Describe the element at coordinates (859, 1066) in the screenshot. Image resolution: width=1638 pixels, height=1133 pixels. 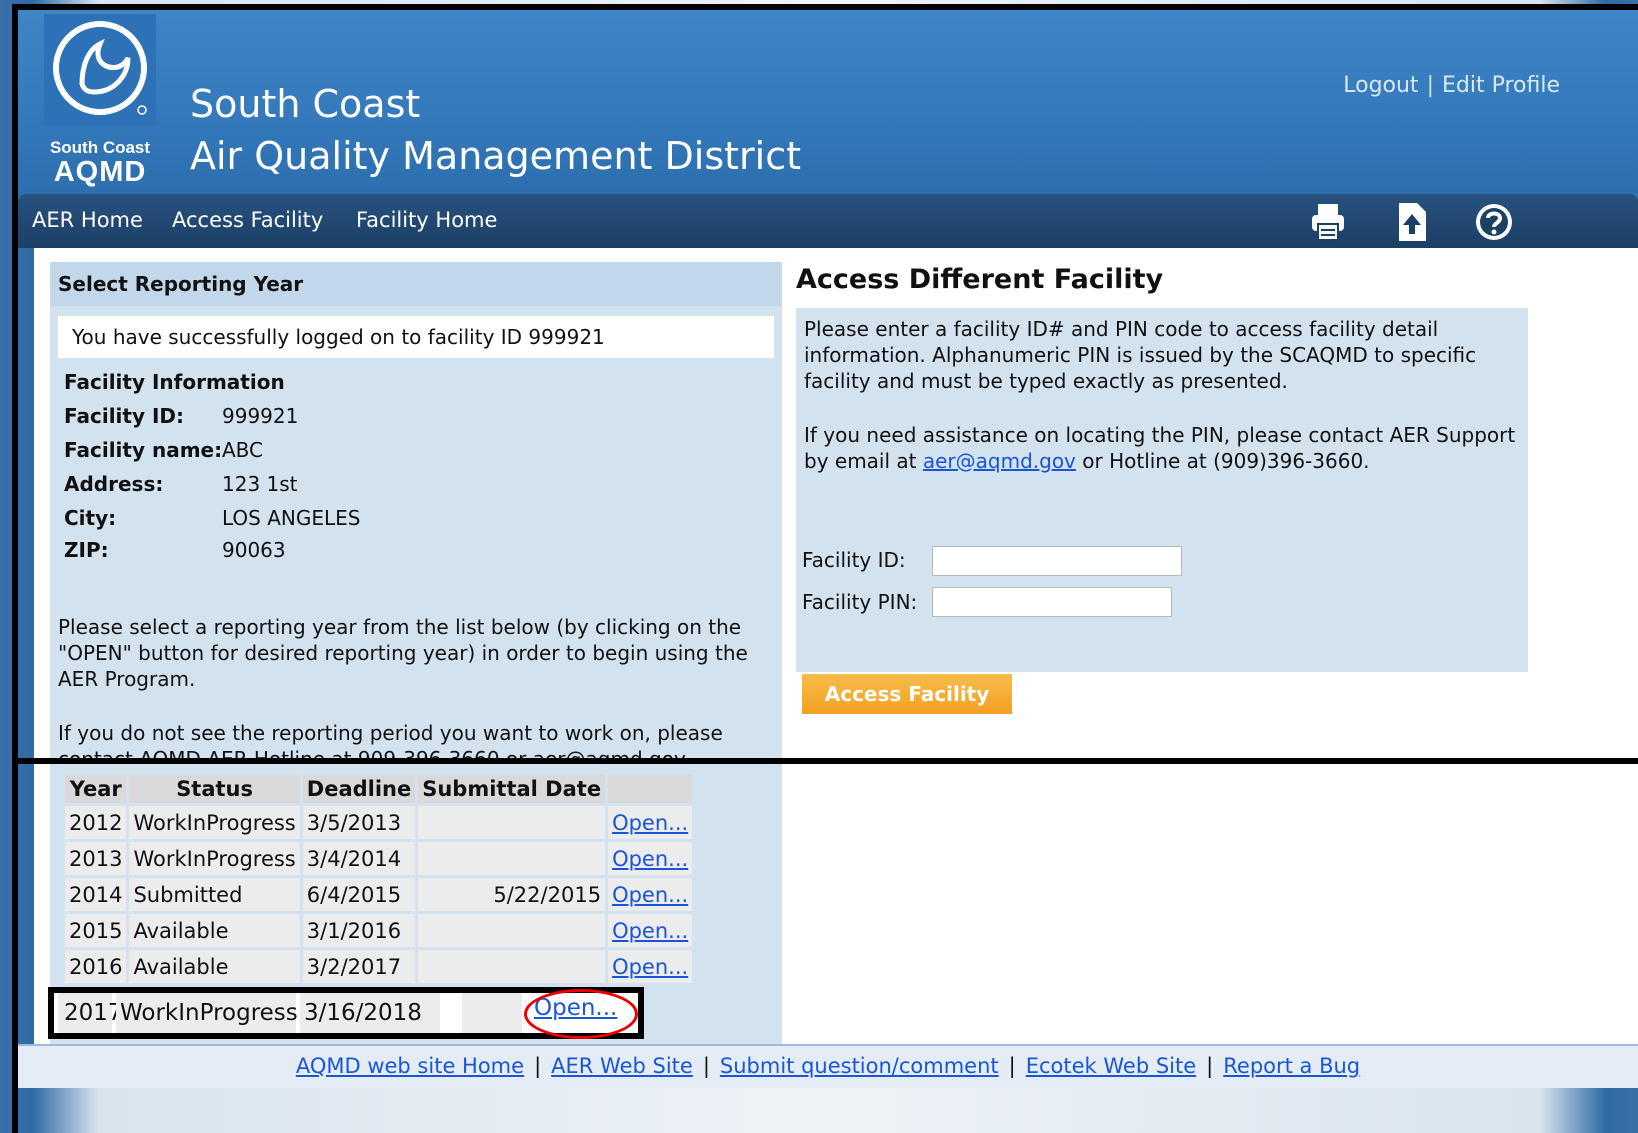
I see `footer-link-submit-question: Submit question/comment` at that location.